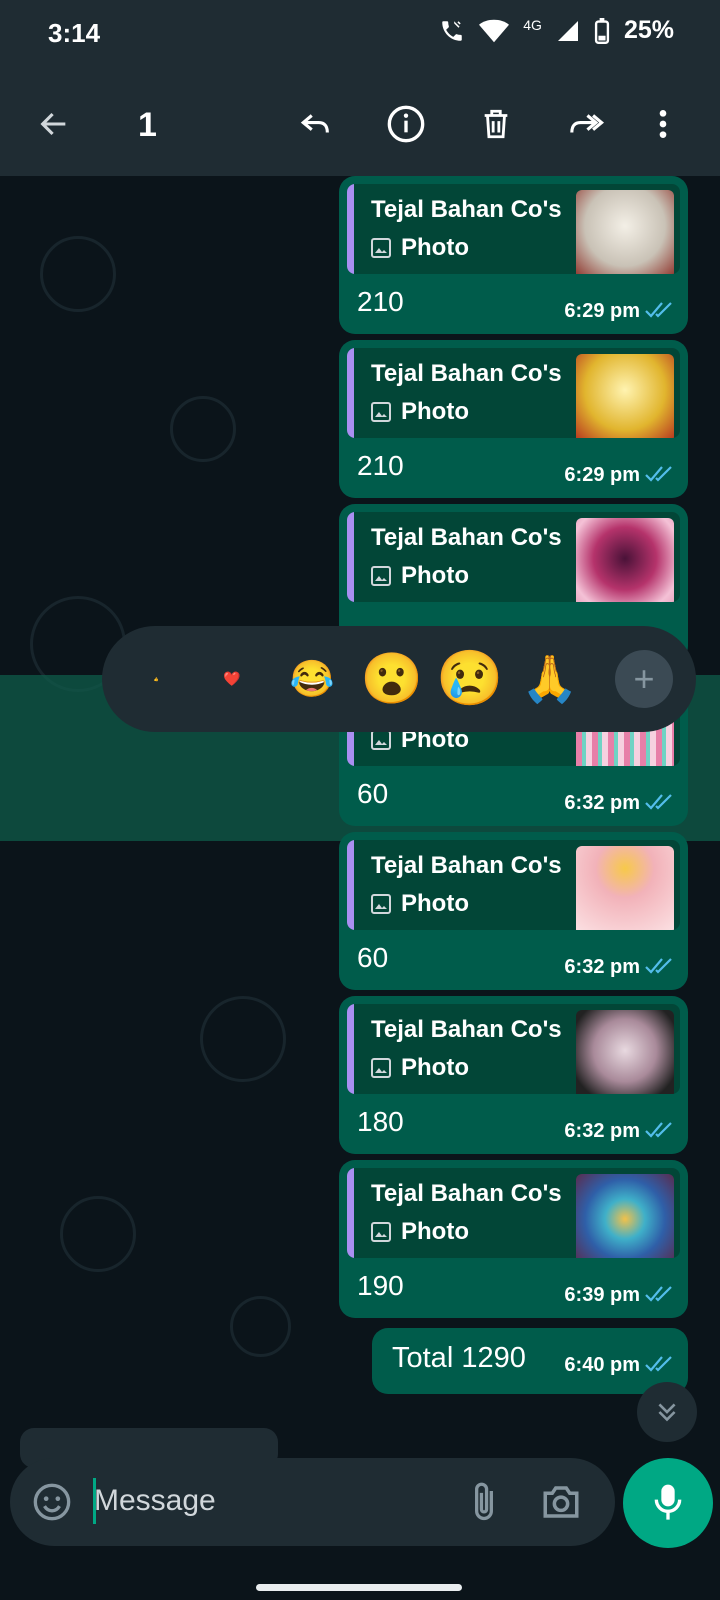 Image resolution: width=720 pixels, height=1600 pixels. What do you see at coordinates (359, 1587) in the screenshot?
I see `gesture-handle` at bounding box center [359, 1587].